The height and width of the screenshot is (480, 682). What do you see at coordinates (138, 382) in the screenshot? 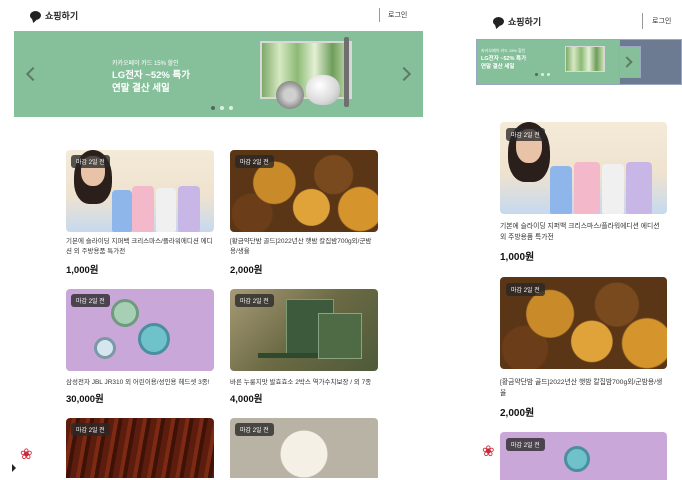
I see `product-description: 삼성전자 JBL JR310 외 어린이용/성인용 헤드셋 3종!` at bounding box center [138, 382].